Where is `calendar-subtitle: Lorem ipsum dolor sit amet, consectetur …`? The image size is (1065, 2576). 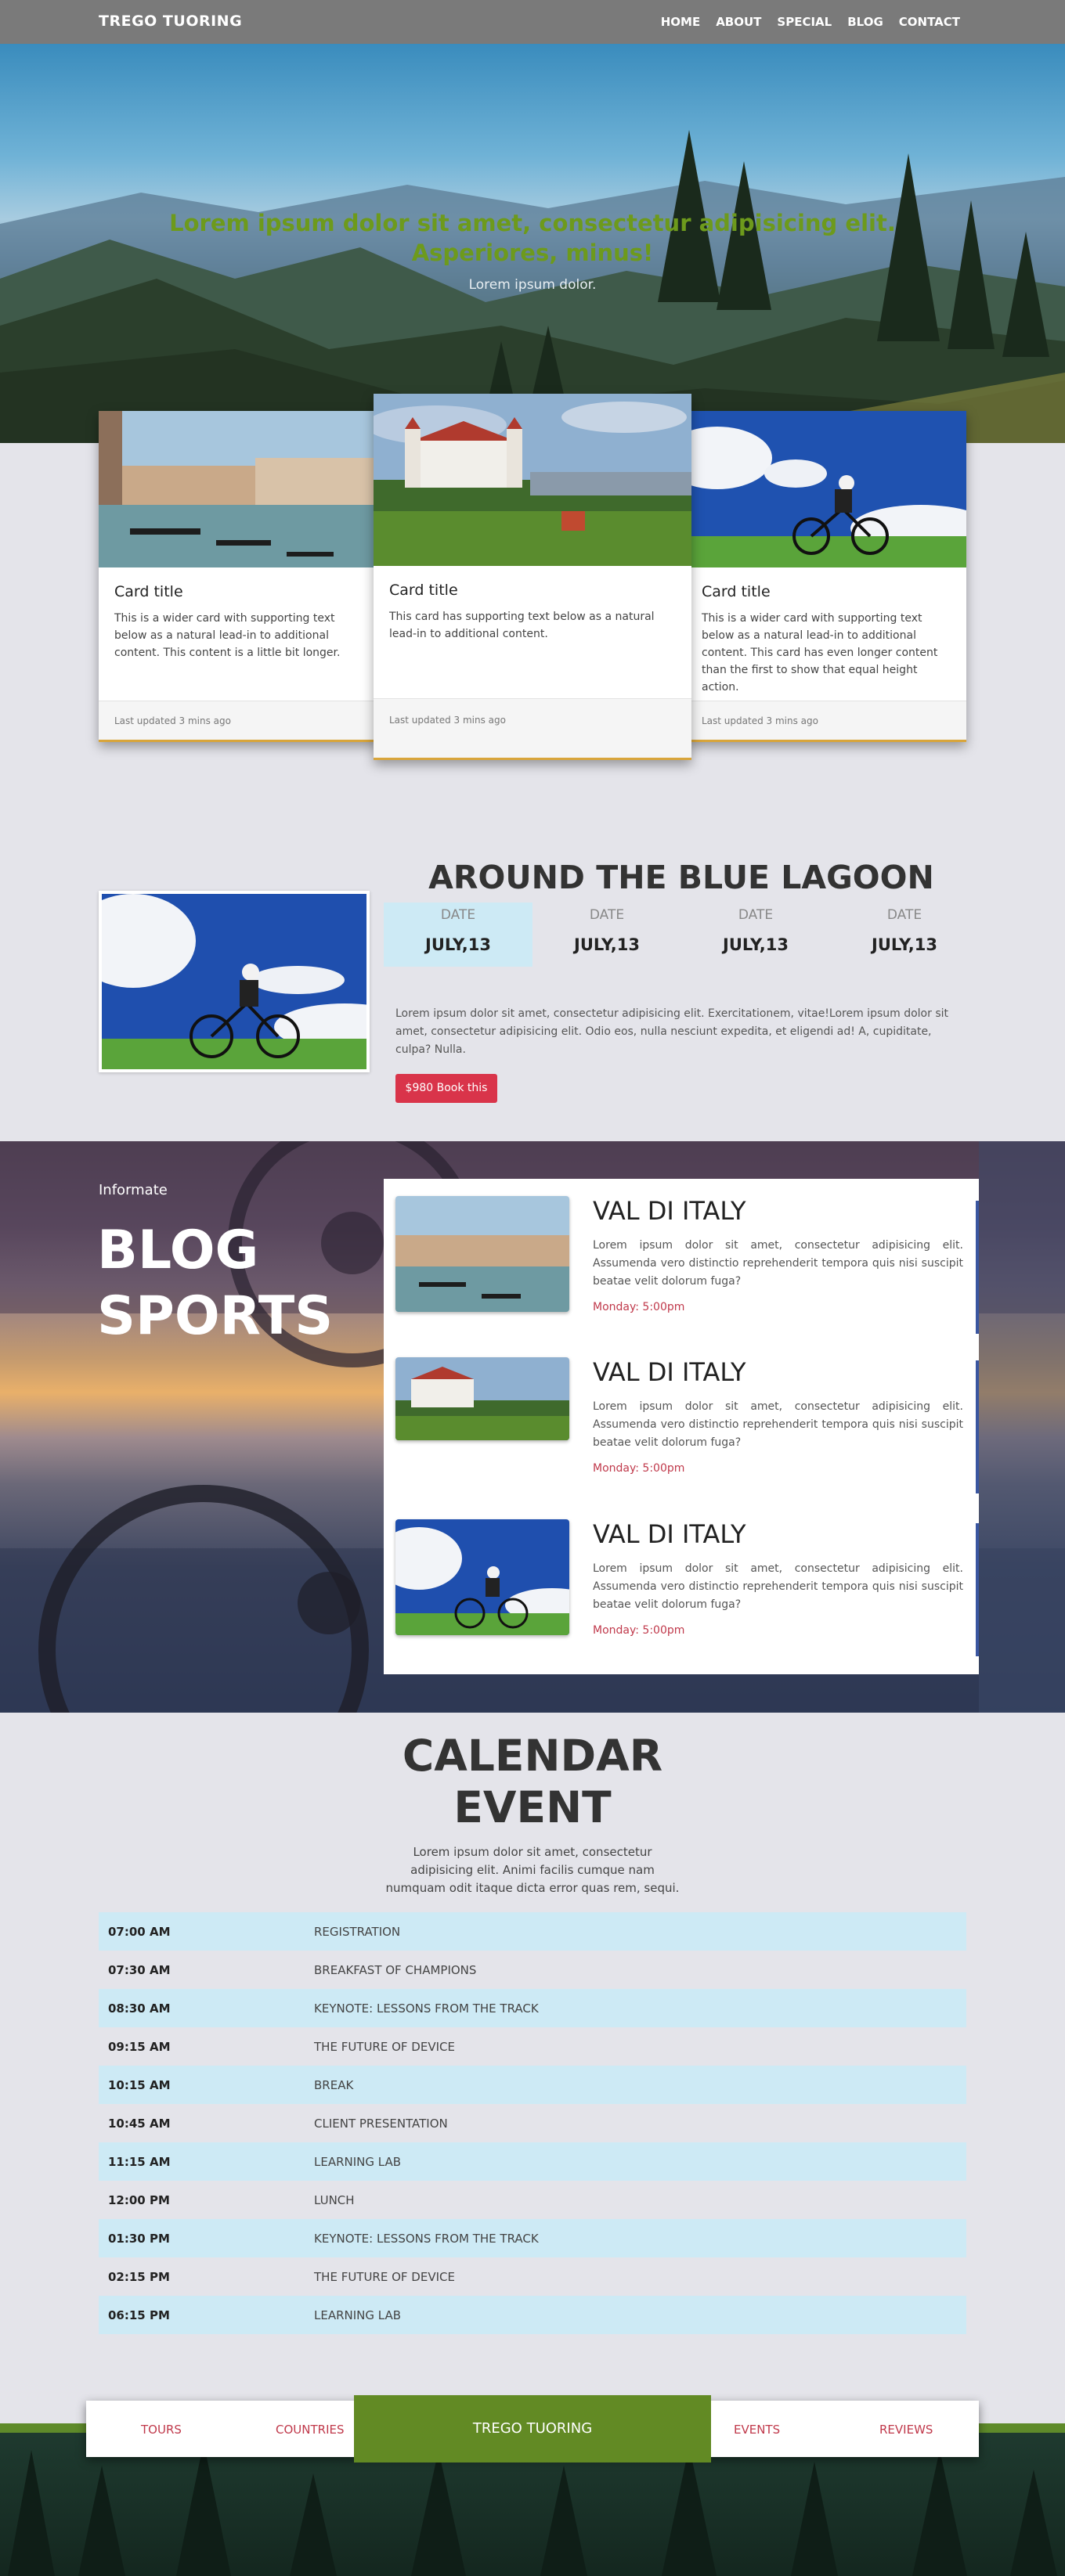
calendar-subtitle: Lorem ipsum dolor sit amet, consectetur … is located at coordinates (532, 1870).